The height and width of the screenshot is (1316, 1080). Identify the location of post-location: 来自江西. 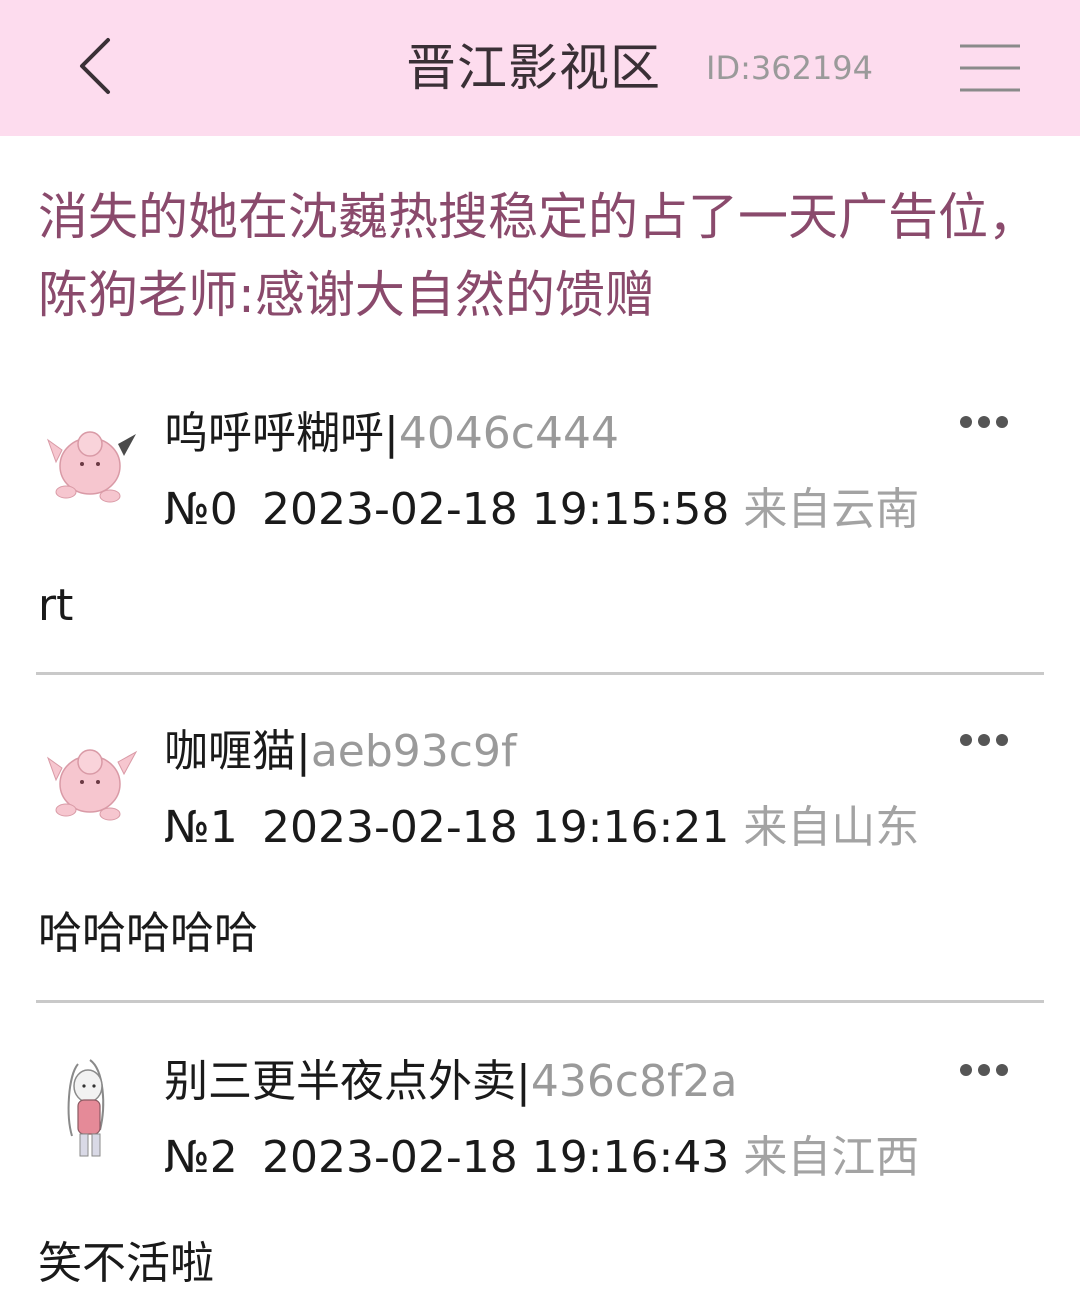
(831, 1157).